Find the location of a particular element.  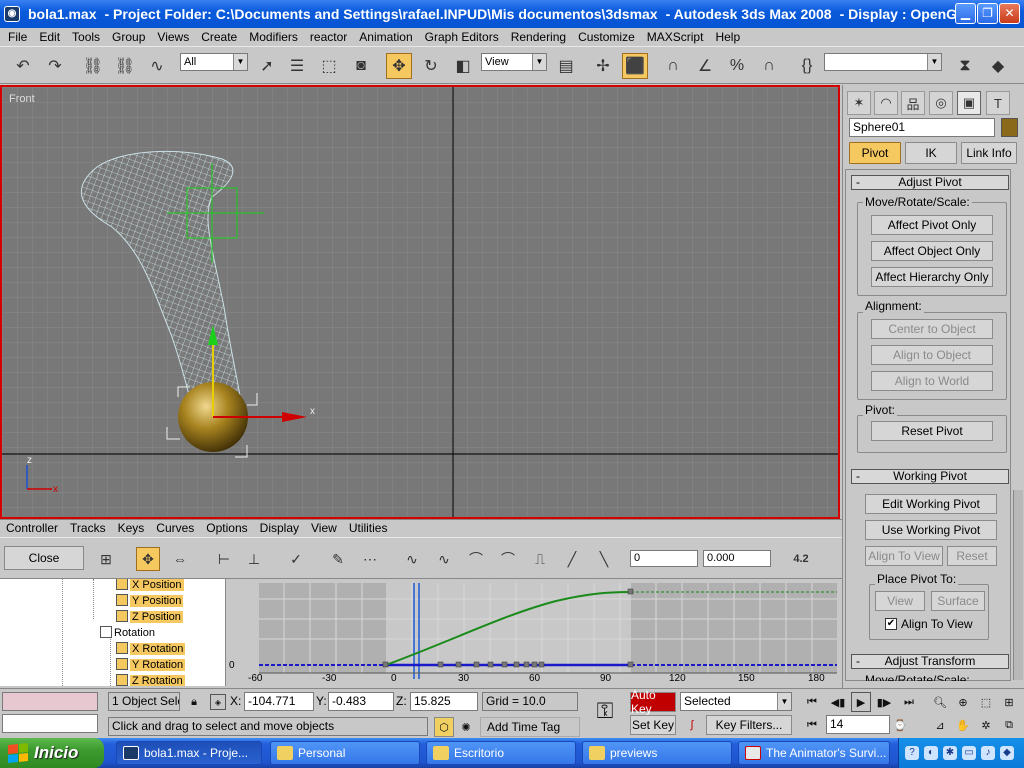

maxscript-listener-mini is located at coordinates (50, 701).